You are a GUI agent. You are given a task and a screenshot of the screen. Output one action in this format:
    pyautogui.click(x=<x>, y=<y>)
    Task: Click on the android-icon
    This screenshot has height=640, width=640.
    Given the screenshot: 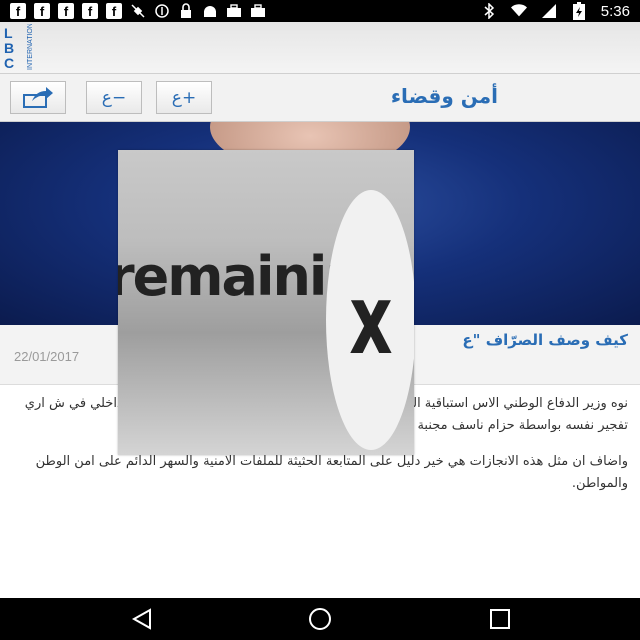 What is the action you would take?
    pyautogui.click(x=210, y=11)
    